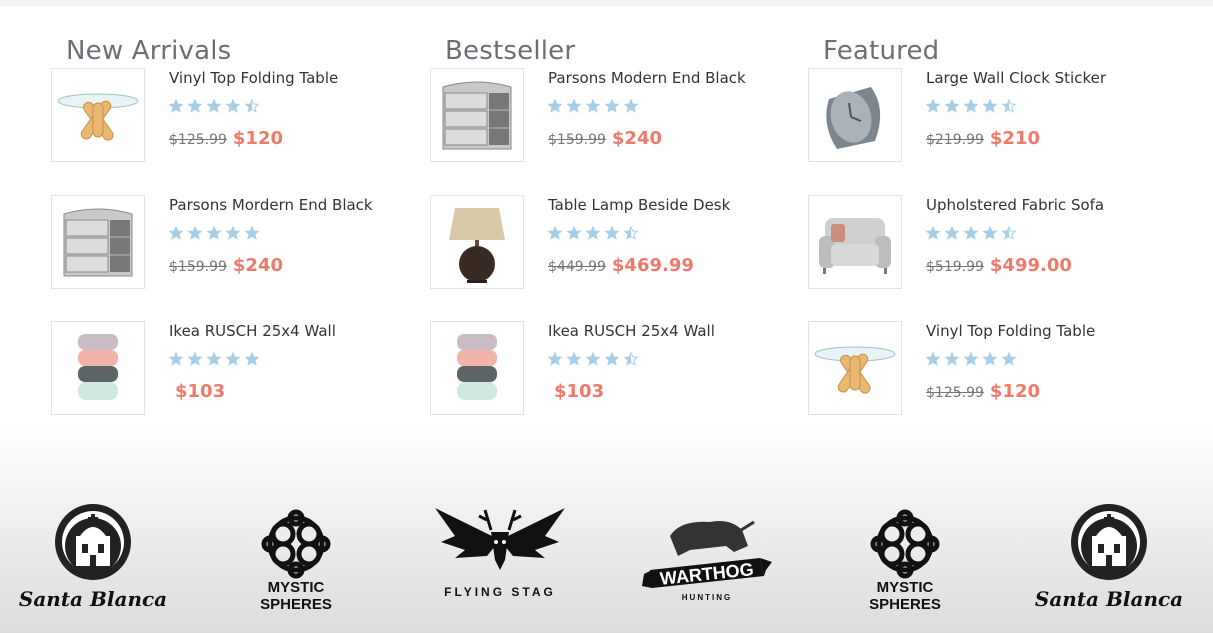  What do you see at coordinates (707, 574) in the screenshot?
I see `brand-name: WARTHOG` at bounding box center [707, 574].